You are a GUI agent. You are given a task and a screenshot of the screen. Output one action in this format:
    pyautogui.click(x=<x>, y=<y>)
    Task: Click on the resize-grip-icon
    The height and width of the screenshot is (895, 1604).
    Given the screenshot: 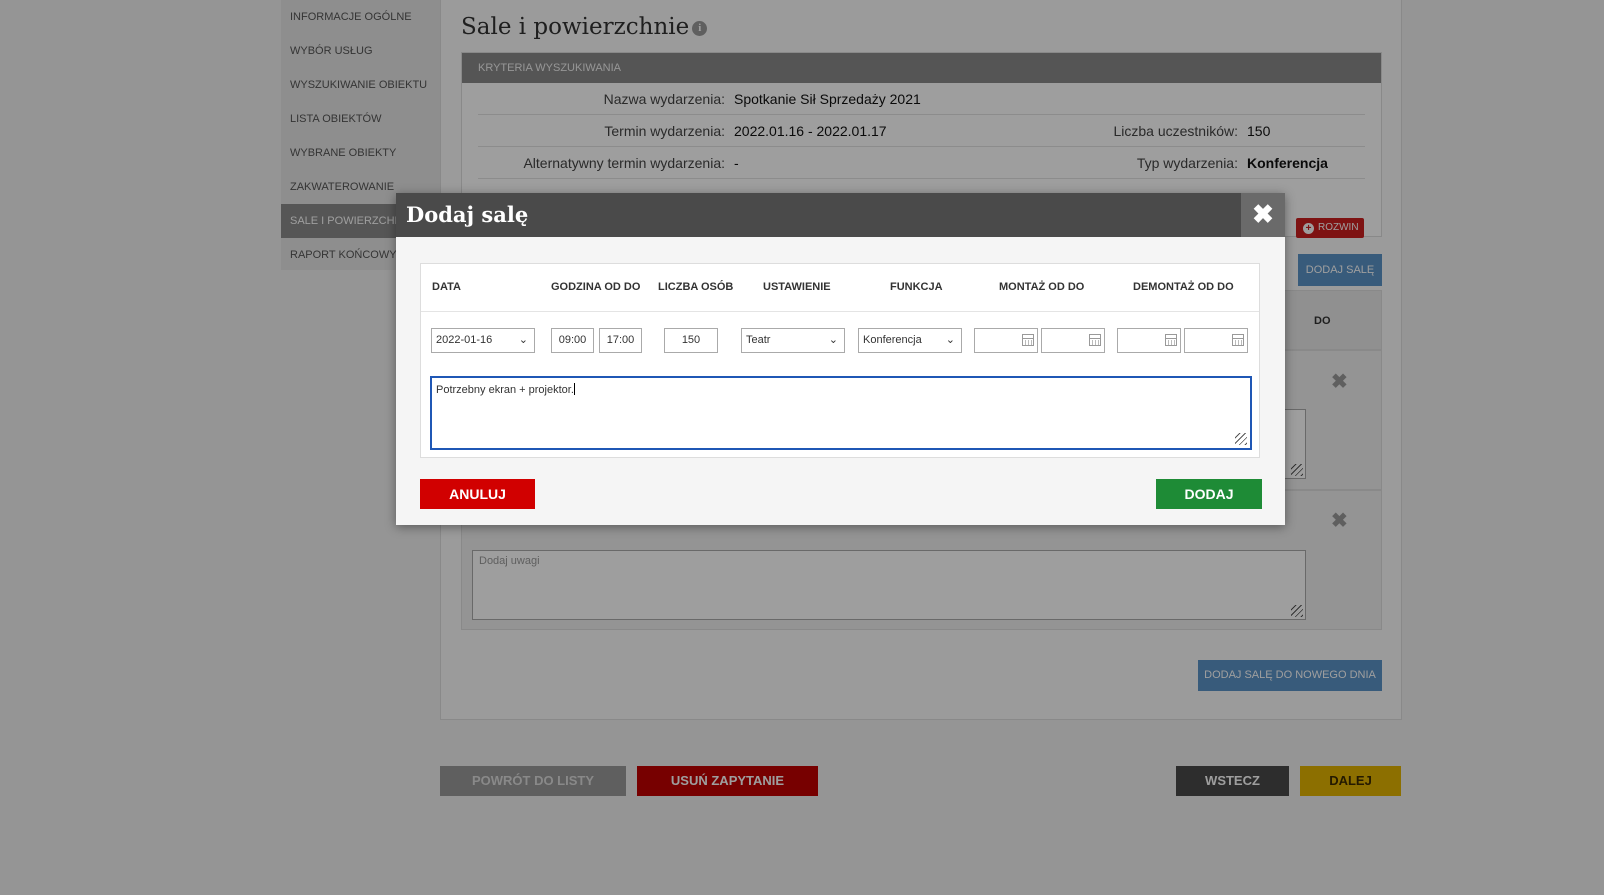 What is the action you would take?
    pyautogui.click(x=1241, y=439)
    